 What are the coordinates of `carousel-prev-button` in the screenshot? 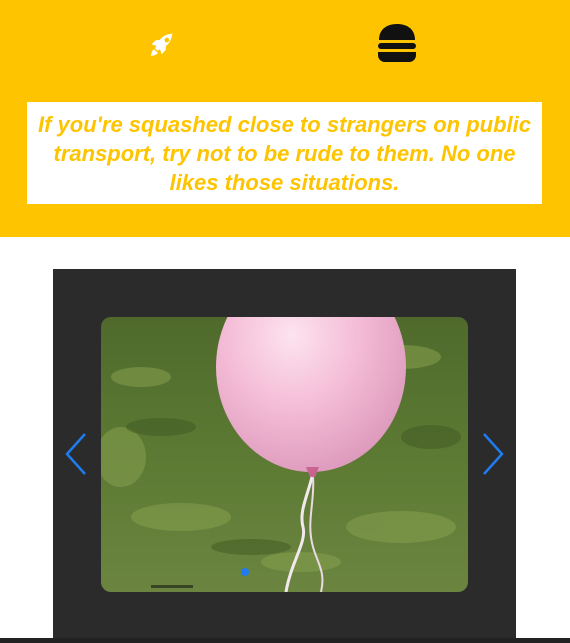 It's located at (76, 454).